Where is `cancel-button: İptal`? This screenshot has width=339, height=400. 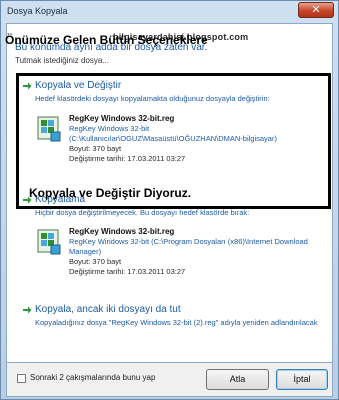
cancel-button: İptal is located at coordinates (302, 379).